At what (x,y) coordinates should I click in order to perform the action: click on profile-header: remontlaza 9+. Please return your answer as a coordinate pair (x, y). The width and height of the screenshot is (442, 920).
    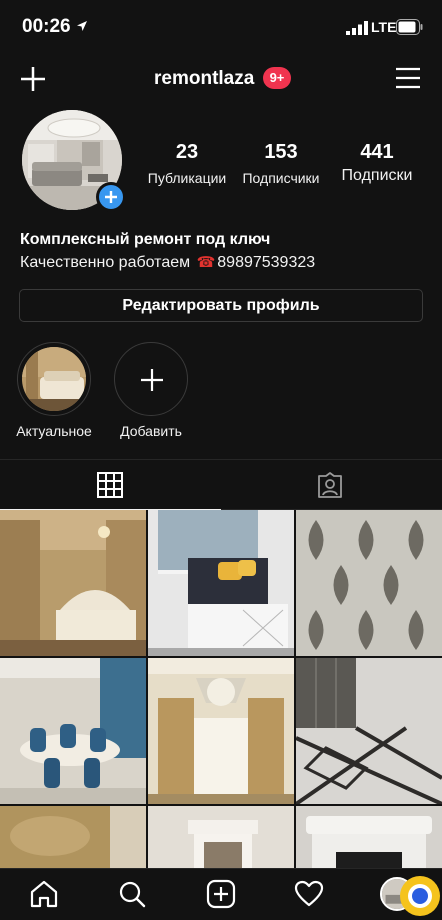
    Looking at the image, I should click on (221, 79).